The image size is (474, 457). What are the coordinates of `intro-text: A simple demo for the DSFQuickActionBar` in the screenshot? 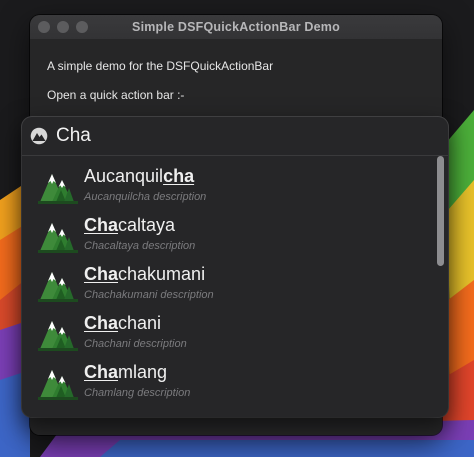 It's located at (160, 66).